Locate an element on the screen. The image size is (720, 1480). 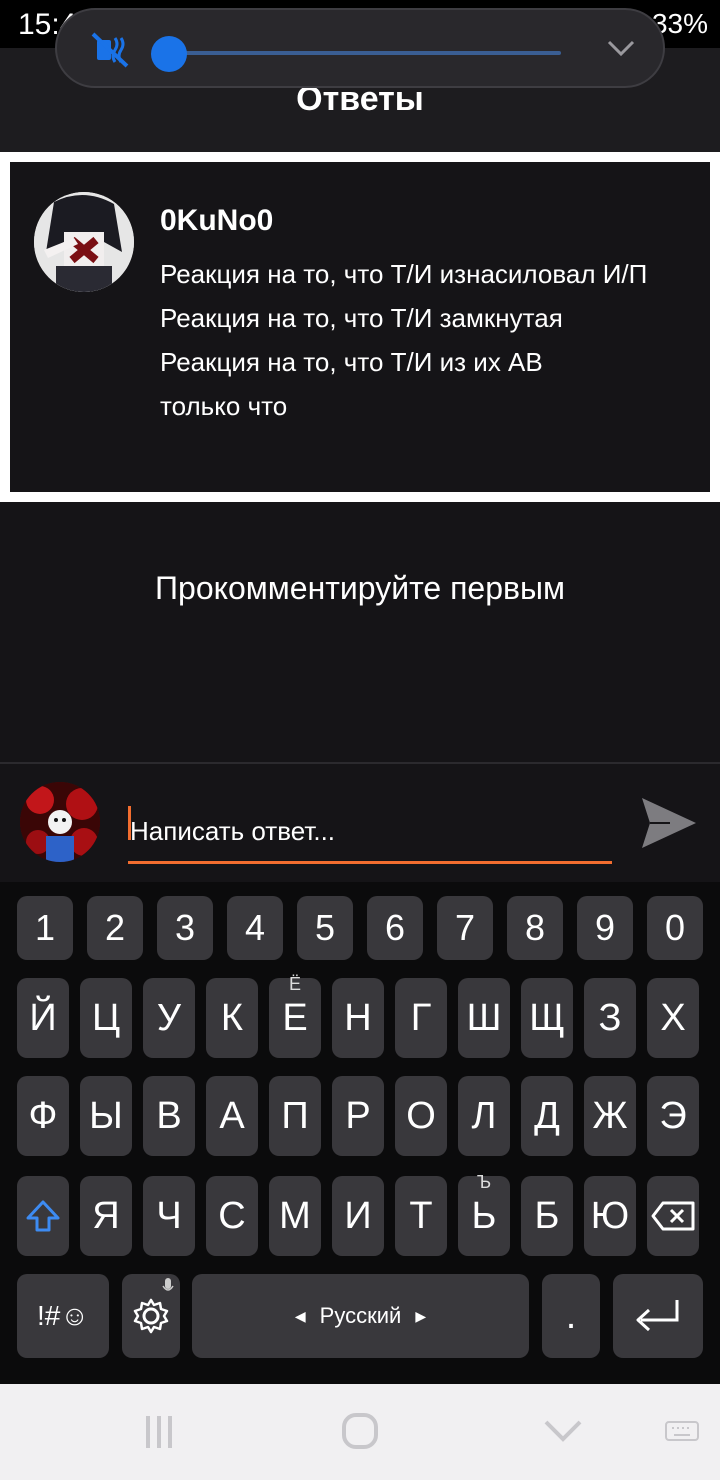
key-letter: Т is located at coordinates (421, 1216).